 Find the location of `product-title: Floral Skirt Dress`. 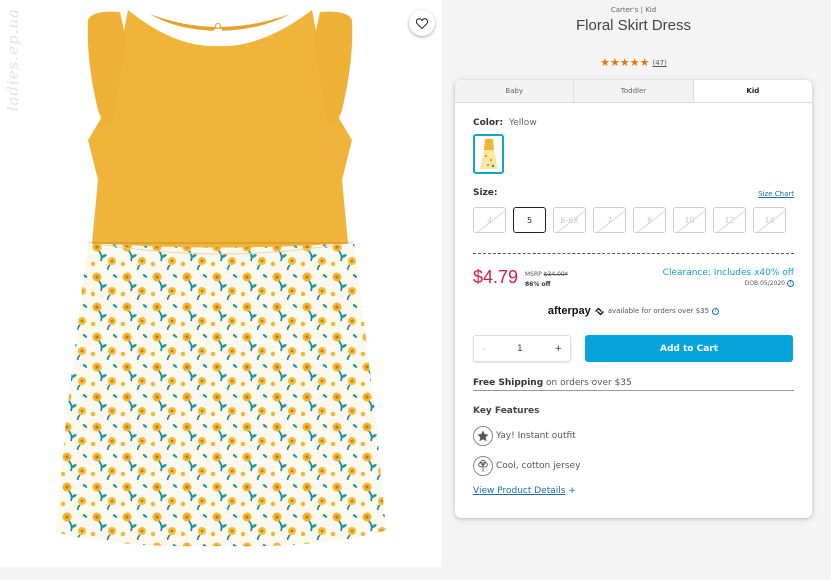

product-title: Floral Skirt Dress is located at coordinates (633, 25).